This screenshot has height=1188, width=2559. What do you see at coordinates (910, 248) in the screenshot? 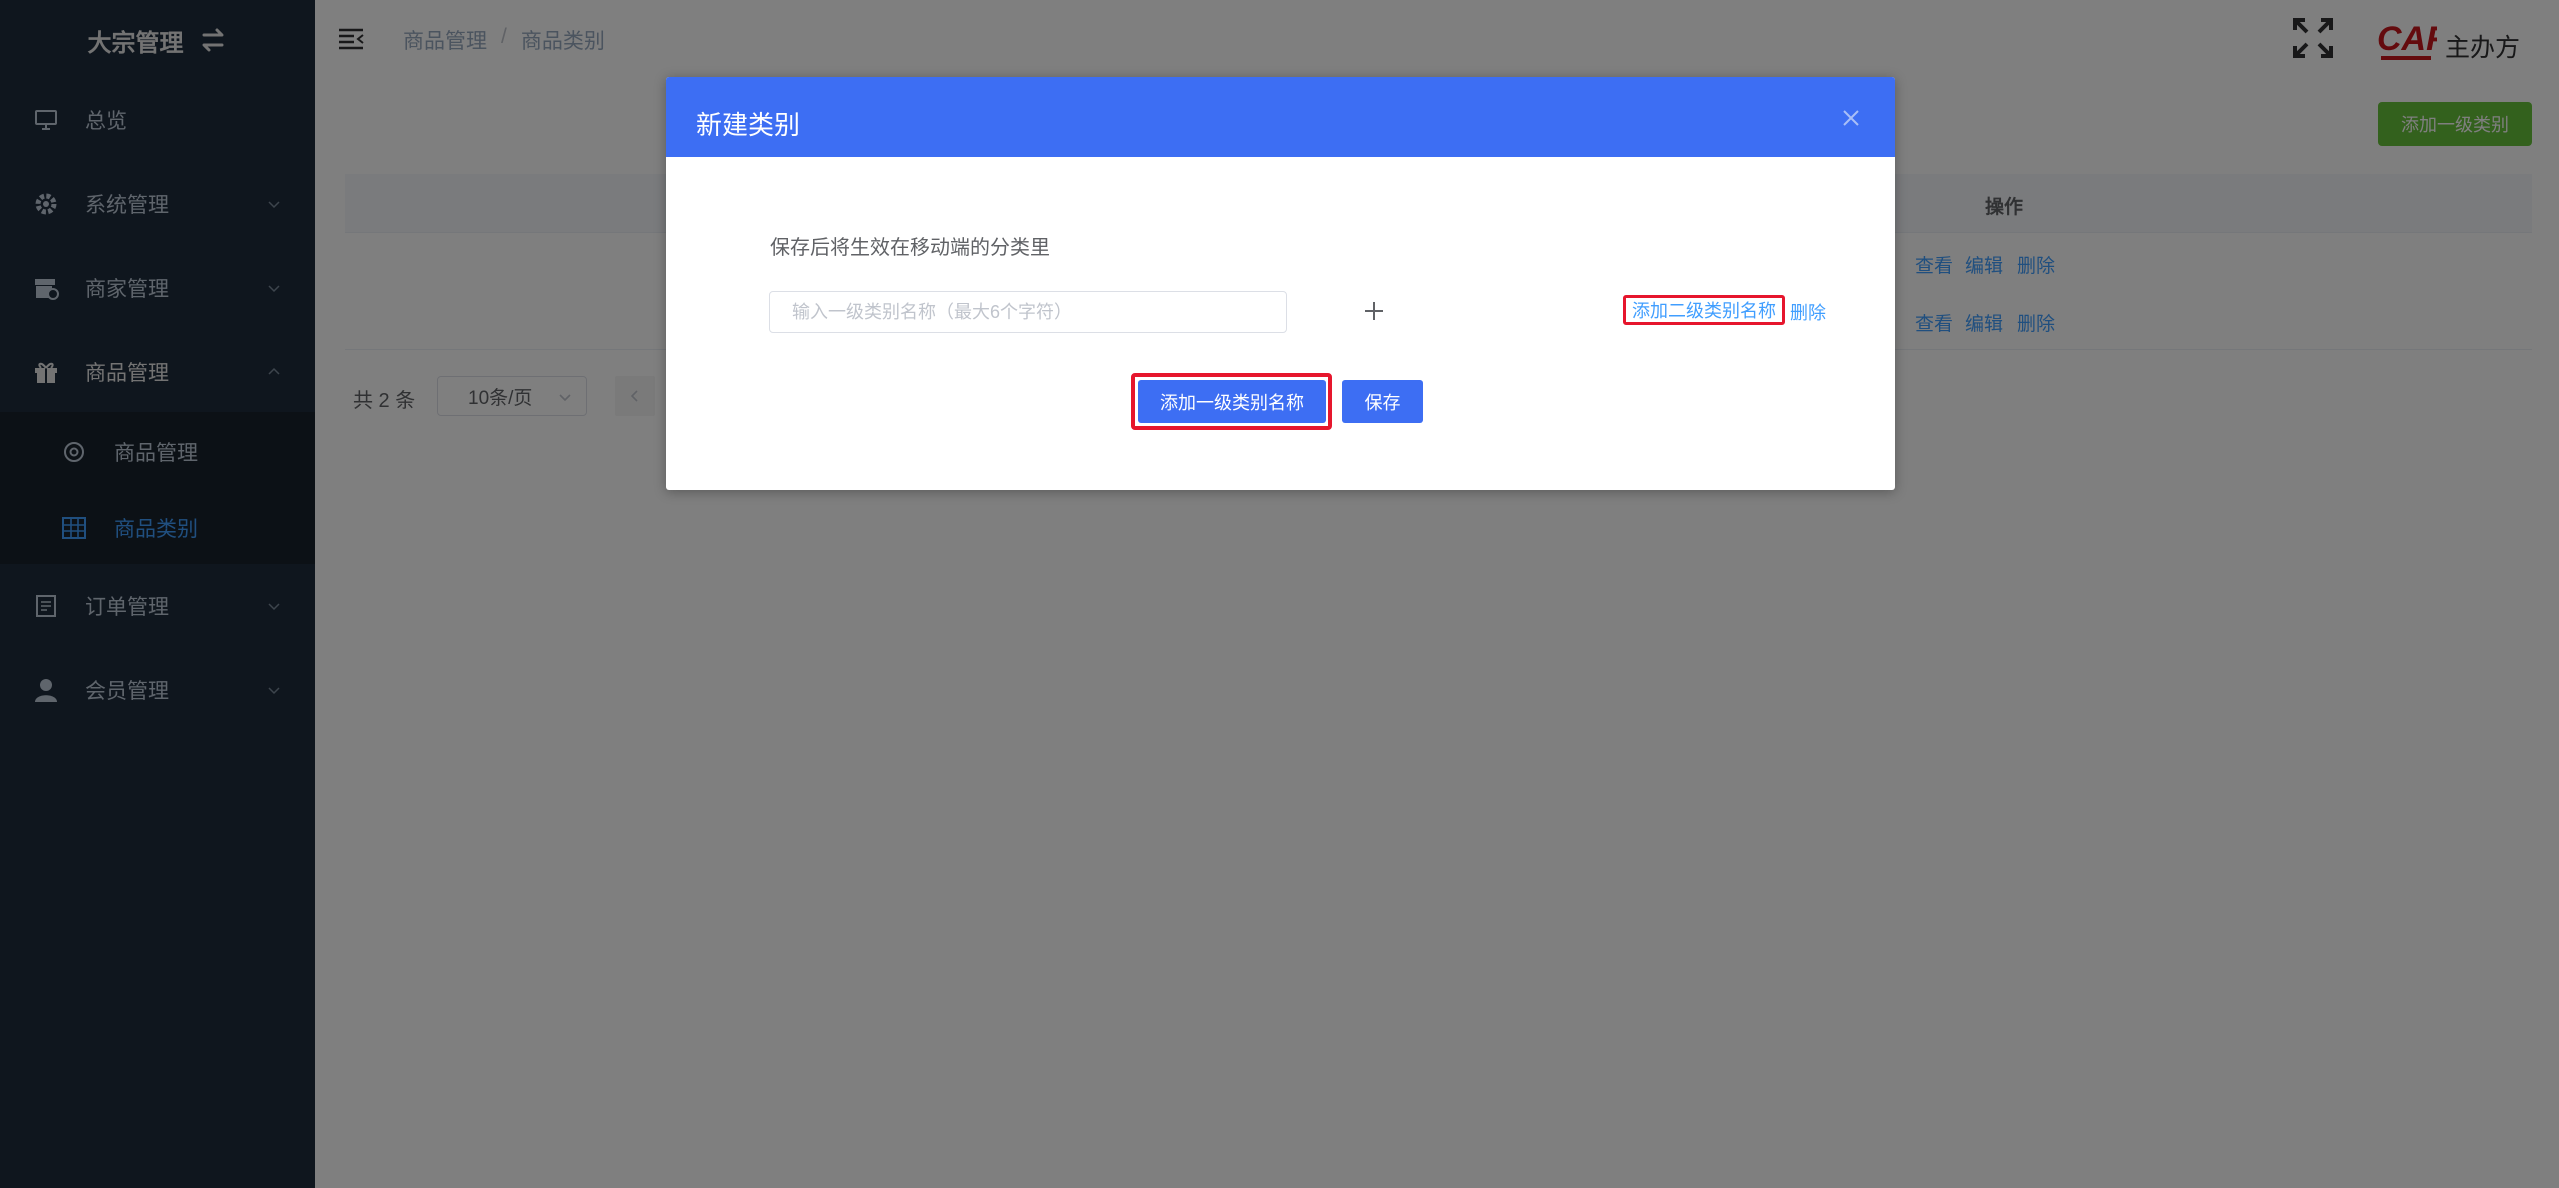
I see `dialog-hint: 保存后将生效在移动端的分类里` at bounding box center [910, 248].